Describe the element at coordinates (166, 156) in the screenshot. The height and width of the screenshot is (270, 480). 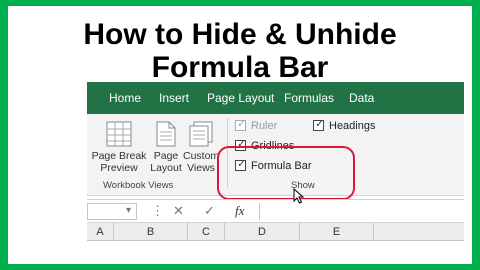
I see `page-layout-label-1: Page` at that location.